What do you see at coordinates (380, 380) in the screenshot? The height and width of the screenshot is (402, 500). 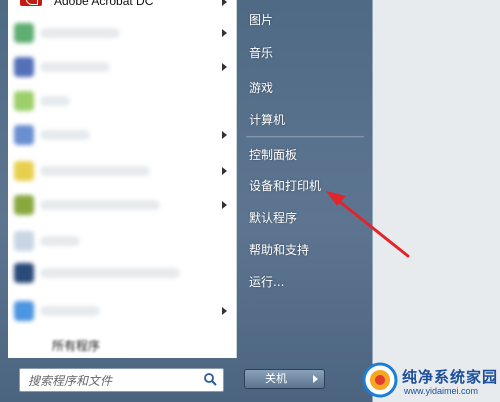 I see `watermark-logo-icon` at bounding box center [380, 380].